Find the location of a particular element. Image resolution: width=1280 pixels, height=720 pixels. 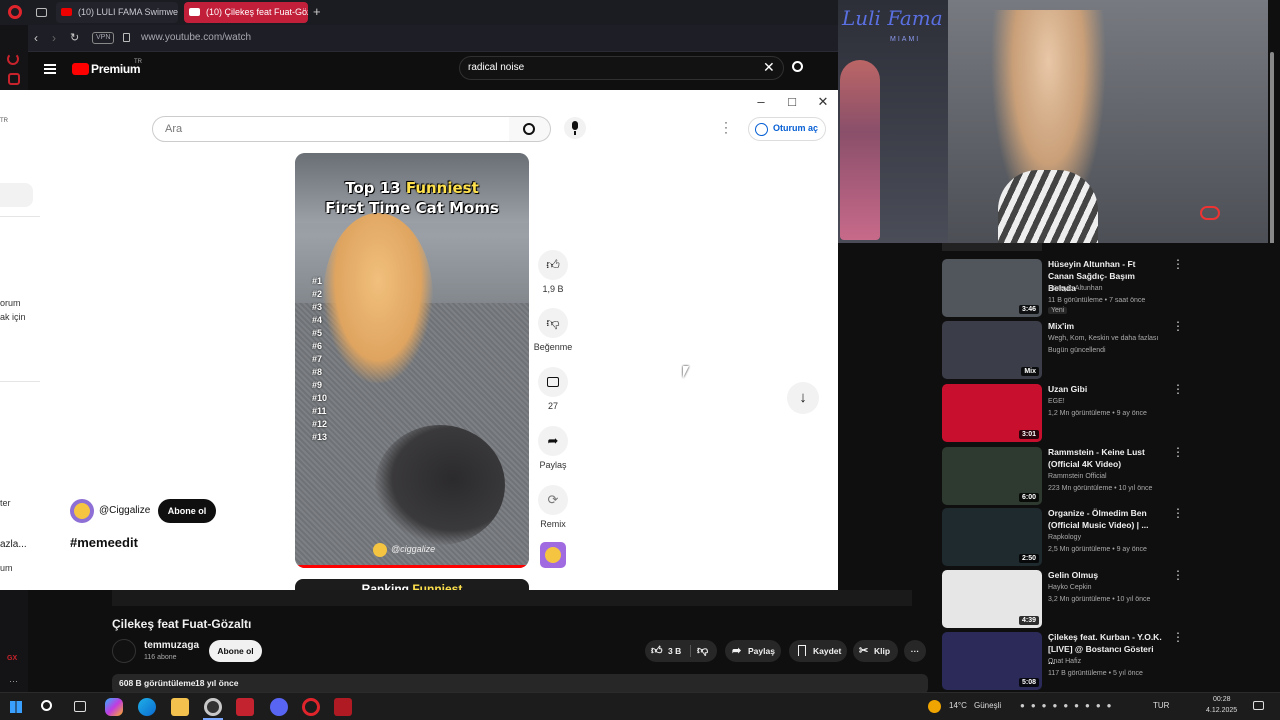

video-thumbnail: 2:50 is located at coordinates (992, 537).